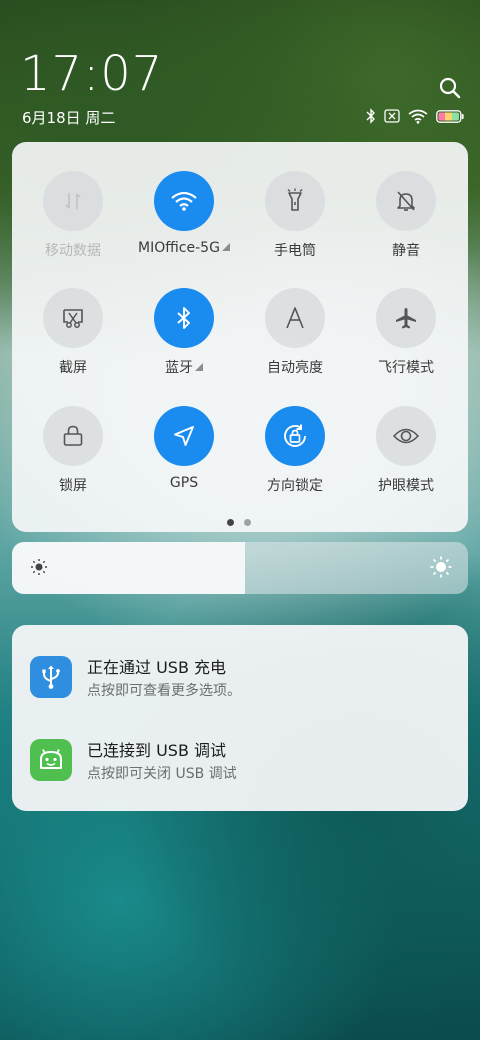 The width and height of the screenshot is (480, 1040). What do you see at coordinates (295, 251) in the screenshot?
I see `tile-label: 手电筒` at bounding box center [295, 251].